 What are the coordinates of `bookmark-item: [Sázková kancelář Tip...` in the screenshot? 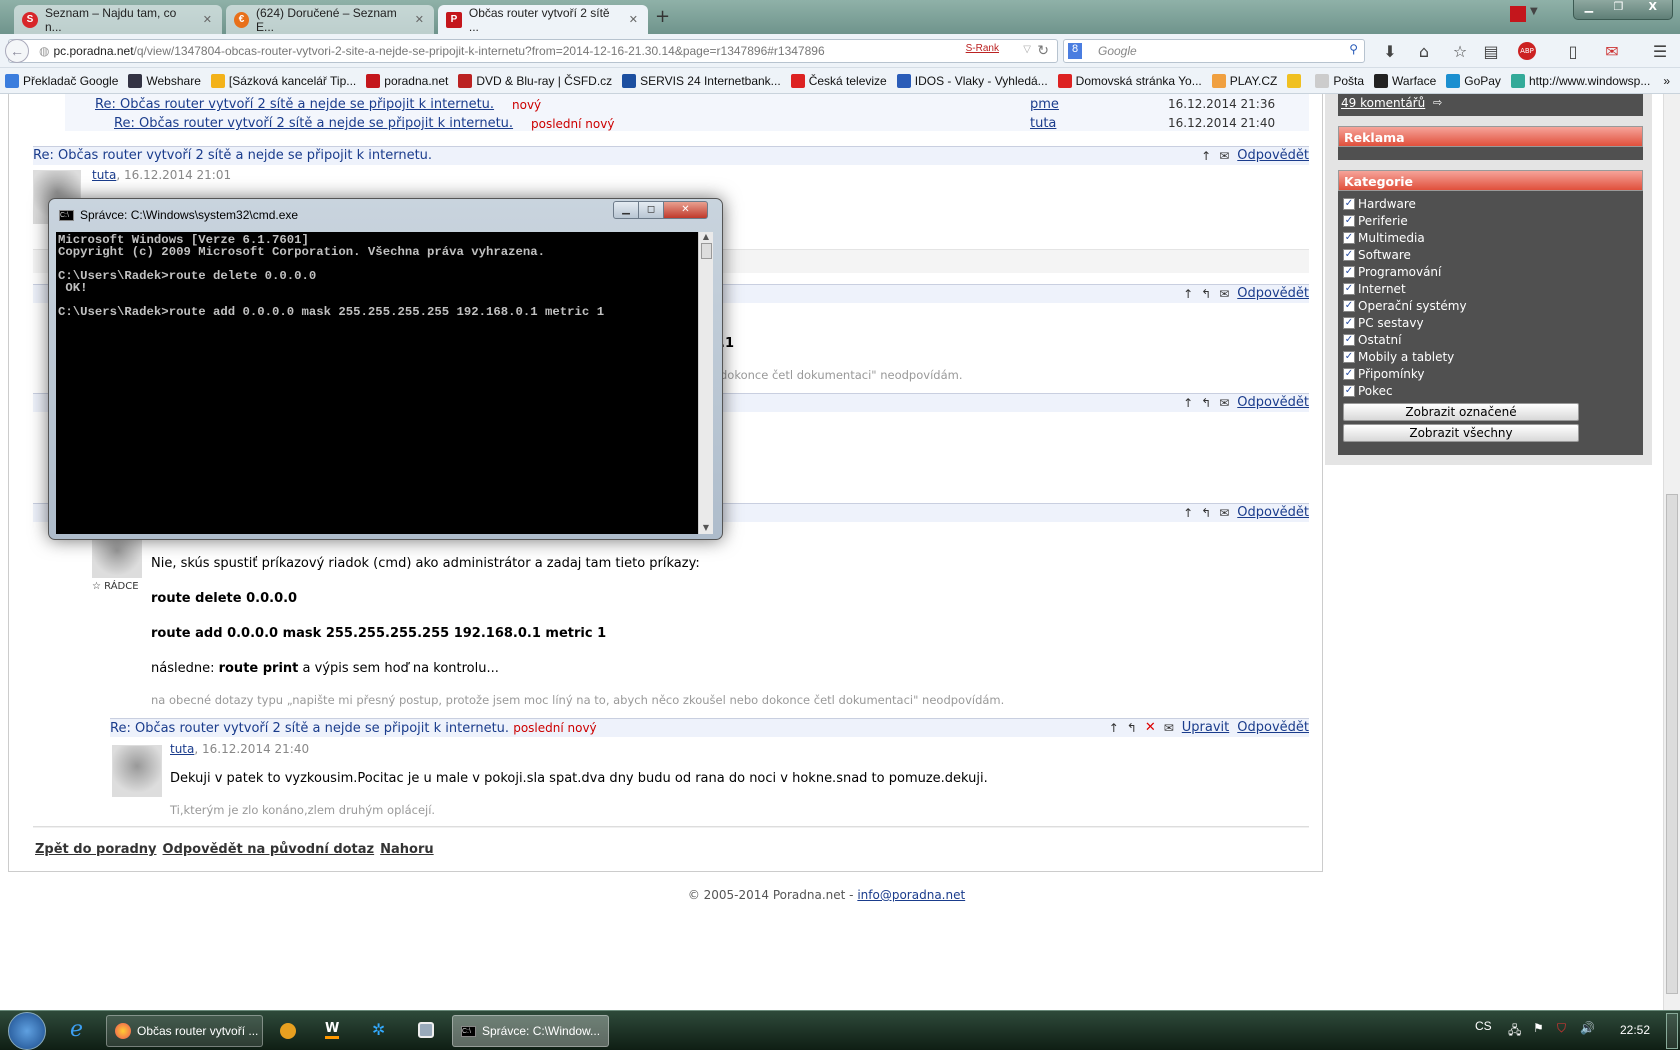 It's located at (283, 80).